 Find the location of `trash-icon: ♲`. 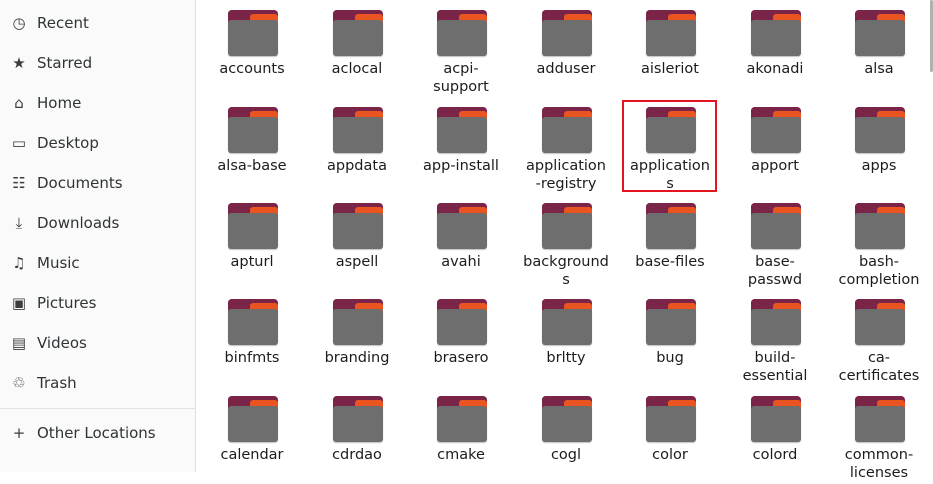

trash-icon: ♲ is located at coordinates (19, 383).